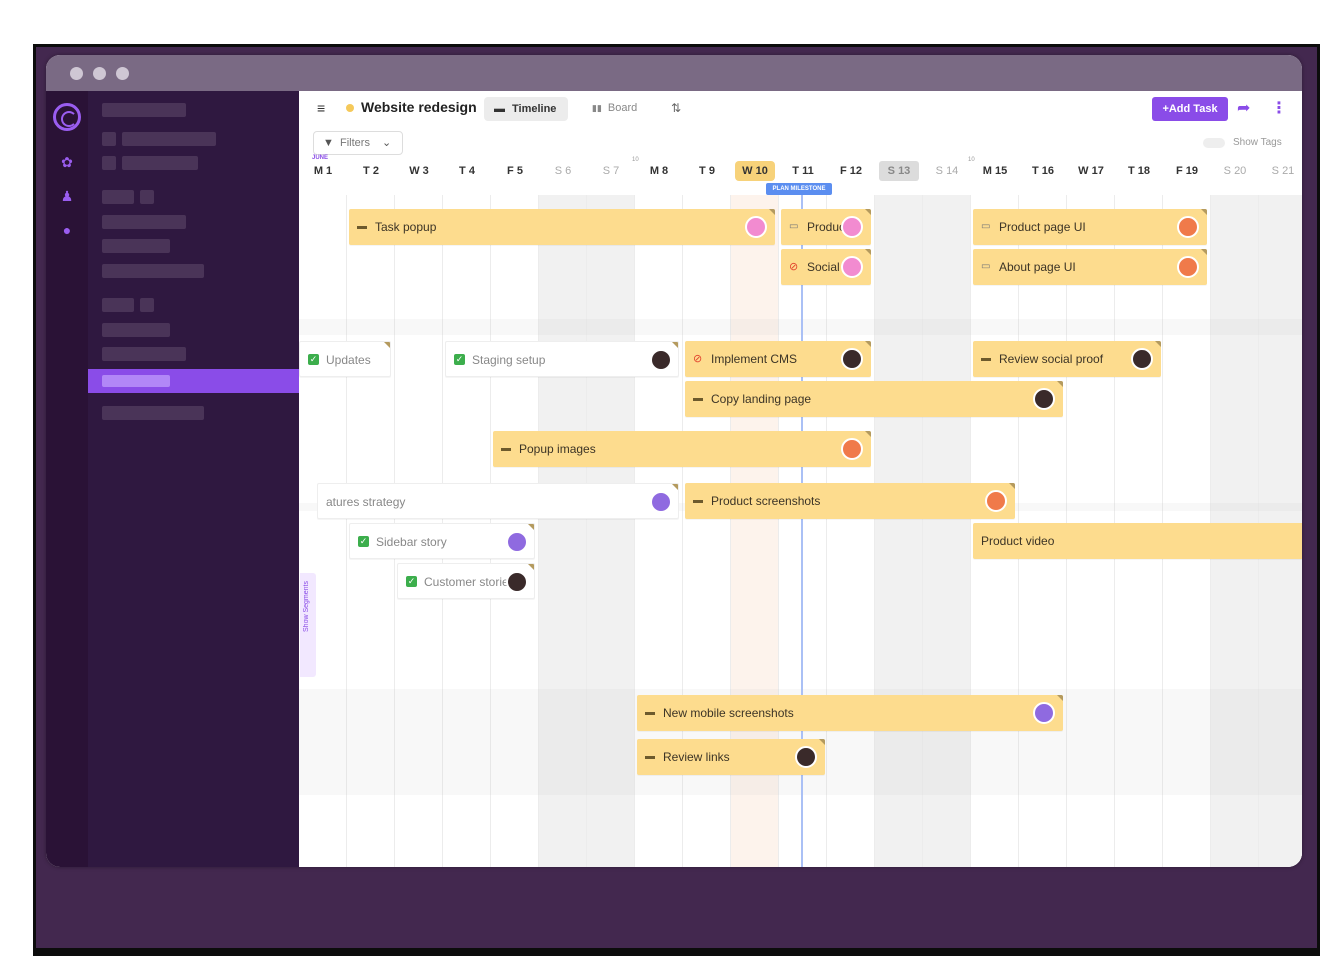 The width and height of the screenshot is (1333, 976). I want to click on more-options-icon: ⋮, so click(1279, 109).